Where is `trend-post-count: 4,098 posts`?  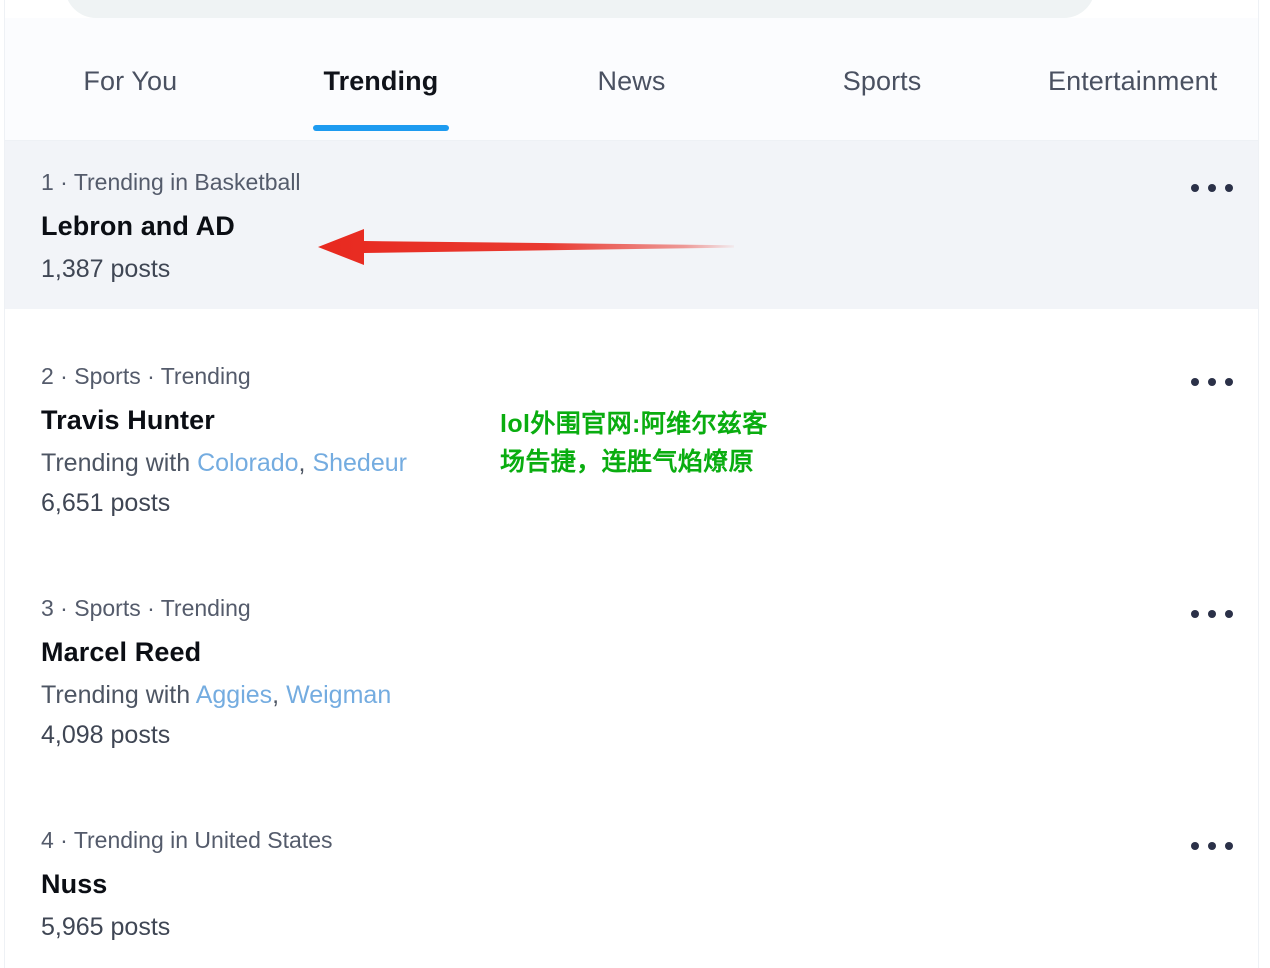 trend-post-count: 4,098 posts is located at coordinates (106, 735).